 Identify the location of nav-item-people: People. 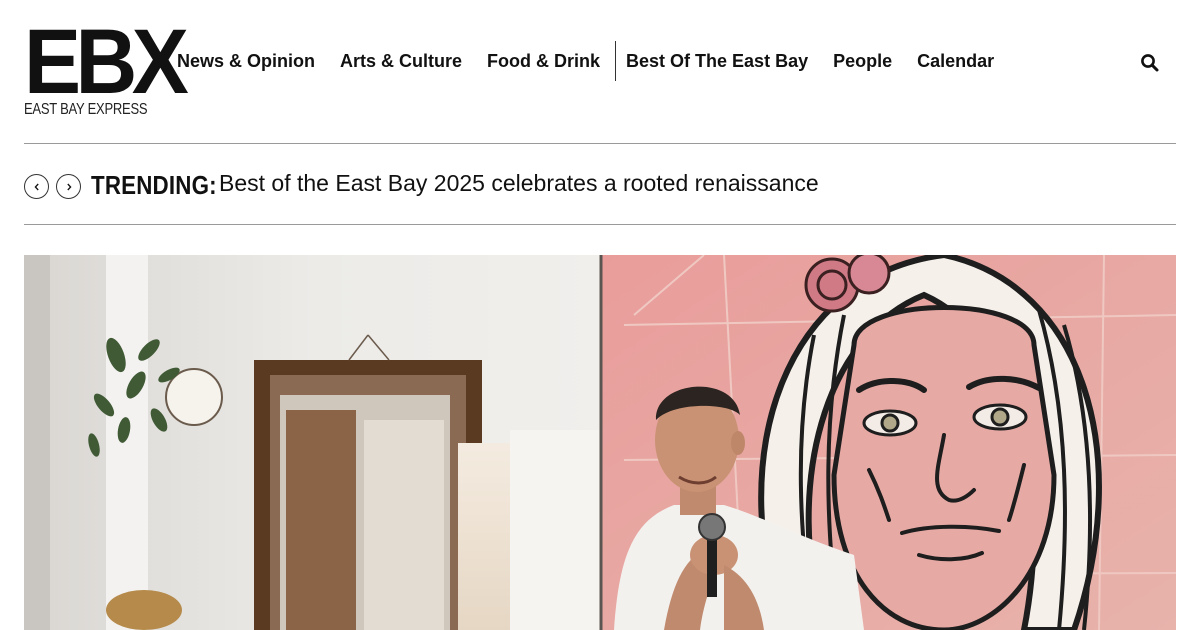
(862, 61).